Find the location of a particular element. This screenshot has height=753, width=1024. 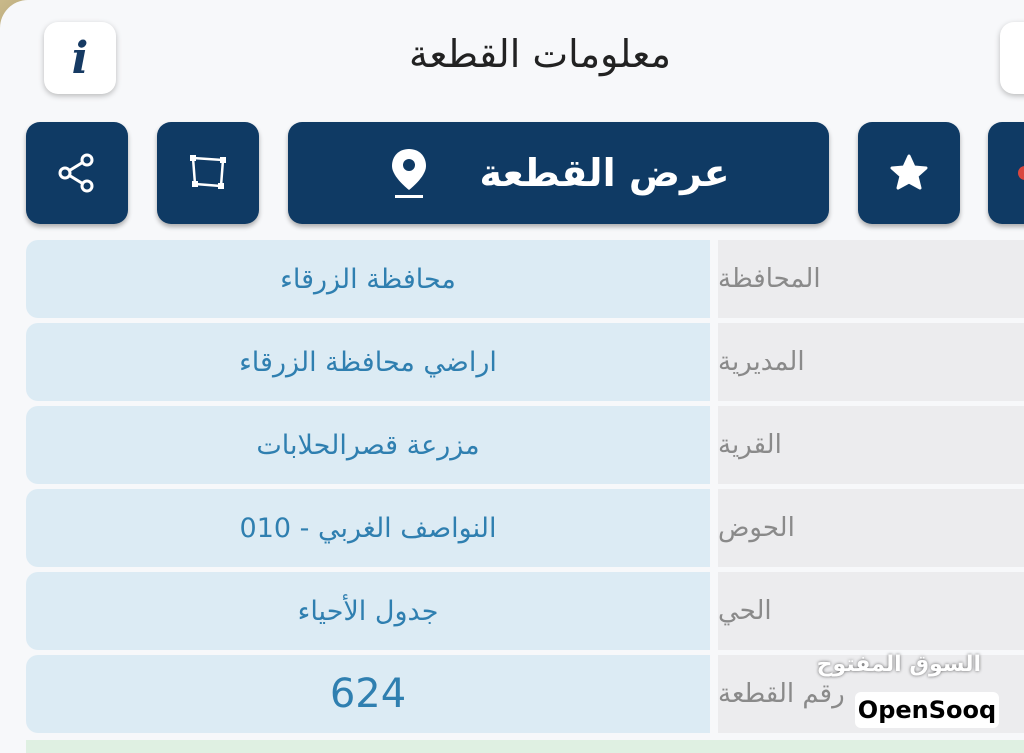

star-icon is located at coordinates (909, 172).